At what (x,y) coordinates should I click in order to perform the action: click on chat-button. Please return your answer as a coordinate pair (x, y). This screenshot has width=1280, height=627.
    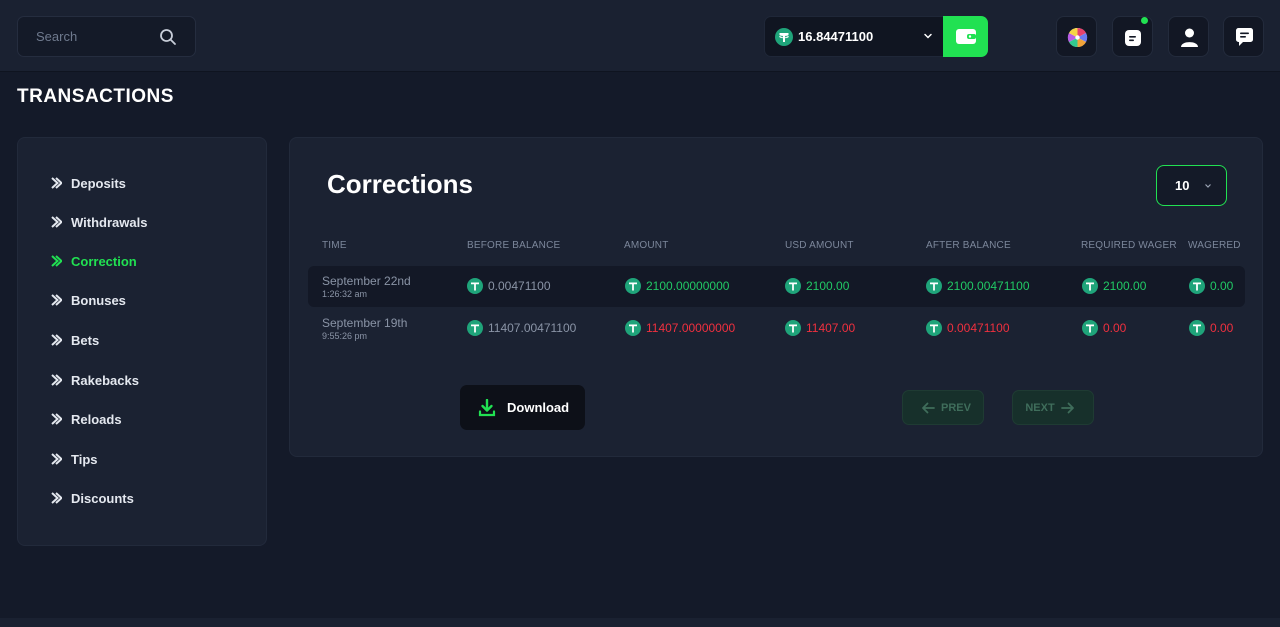
    Looking at the image, I should click on (1243, 36).